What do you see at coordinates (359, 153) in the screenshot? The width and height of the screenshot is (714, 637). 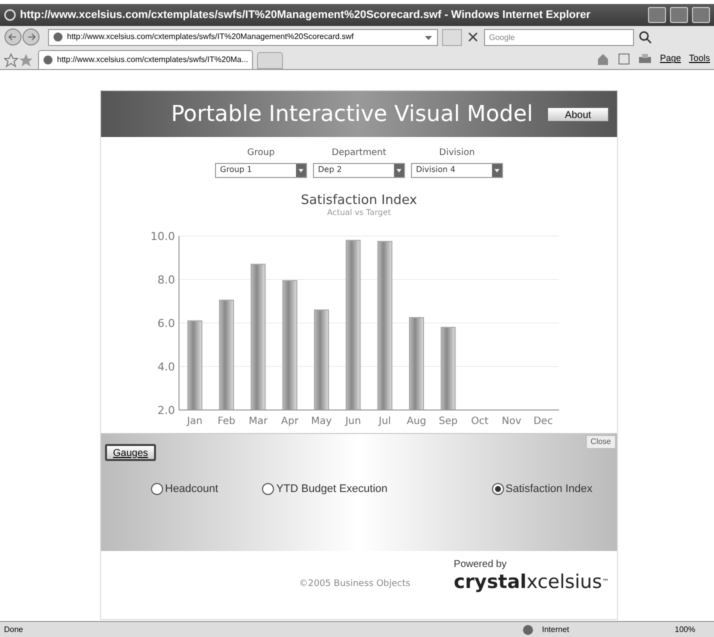 I see `filter-label: Department` at bounding box center [359, 153].